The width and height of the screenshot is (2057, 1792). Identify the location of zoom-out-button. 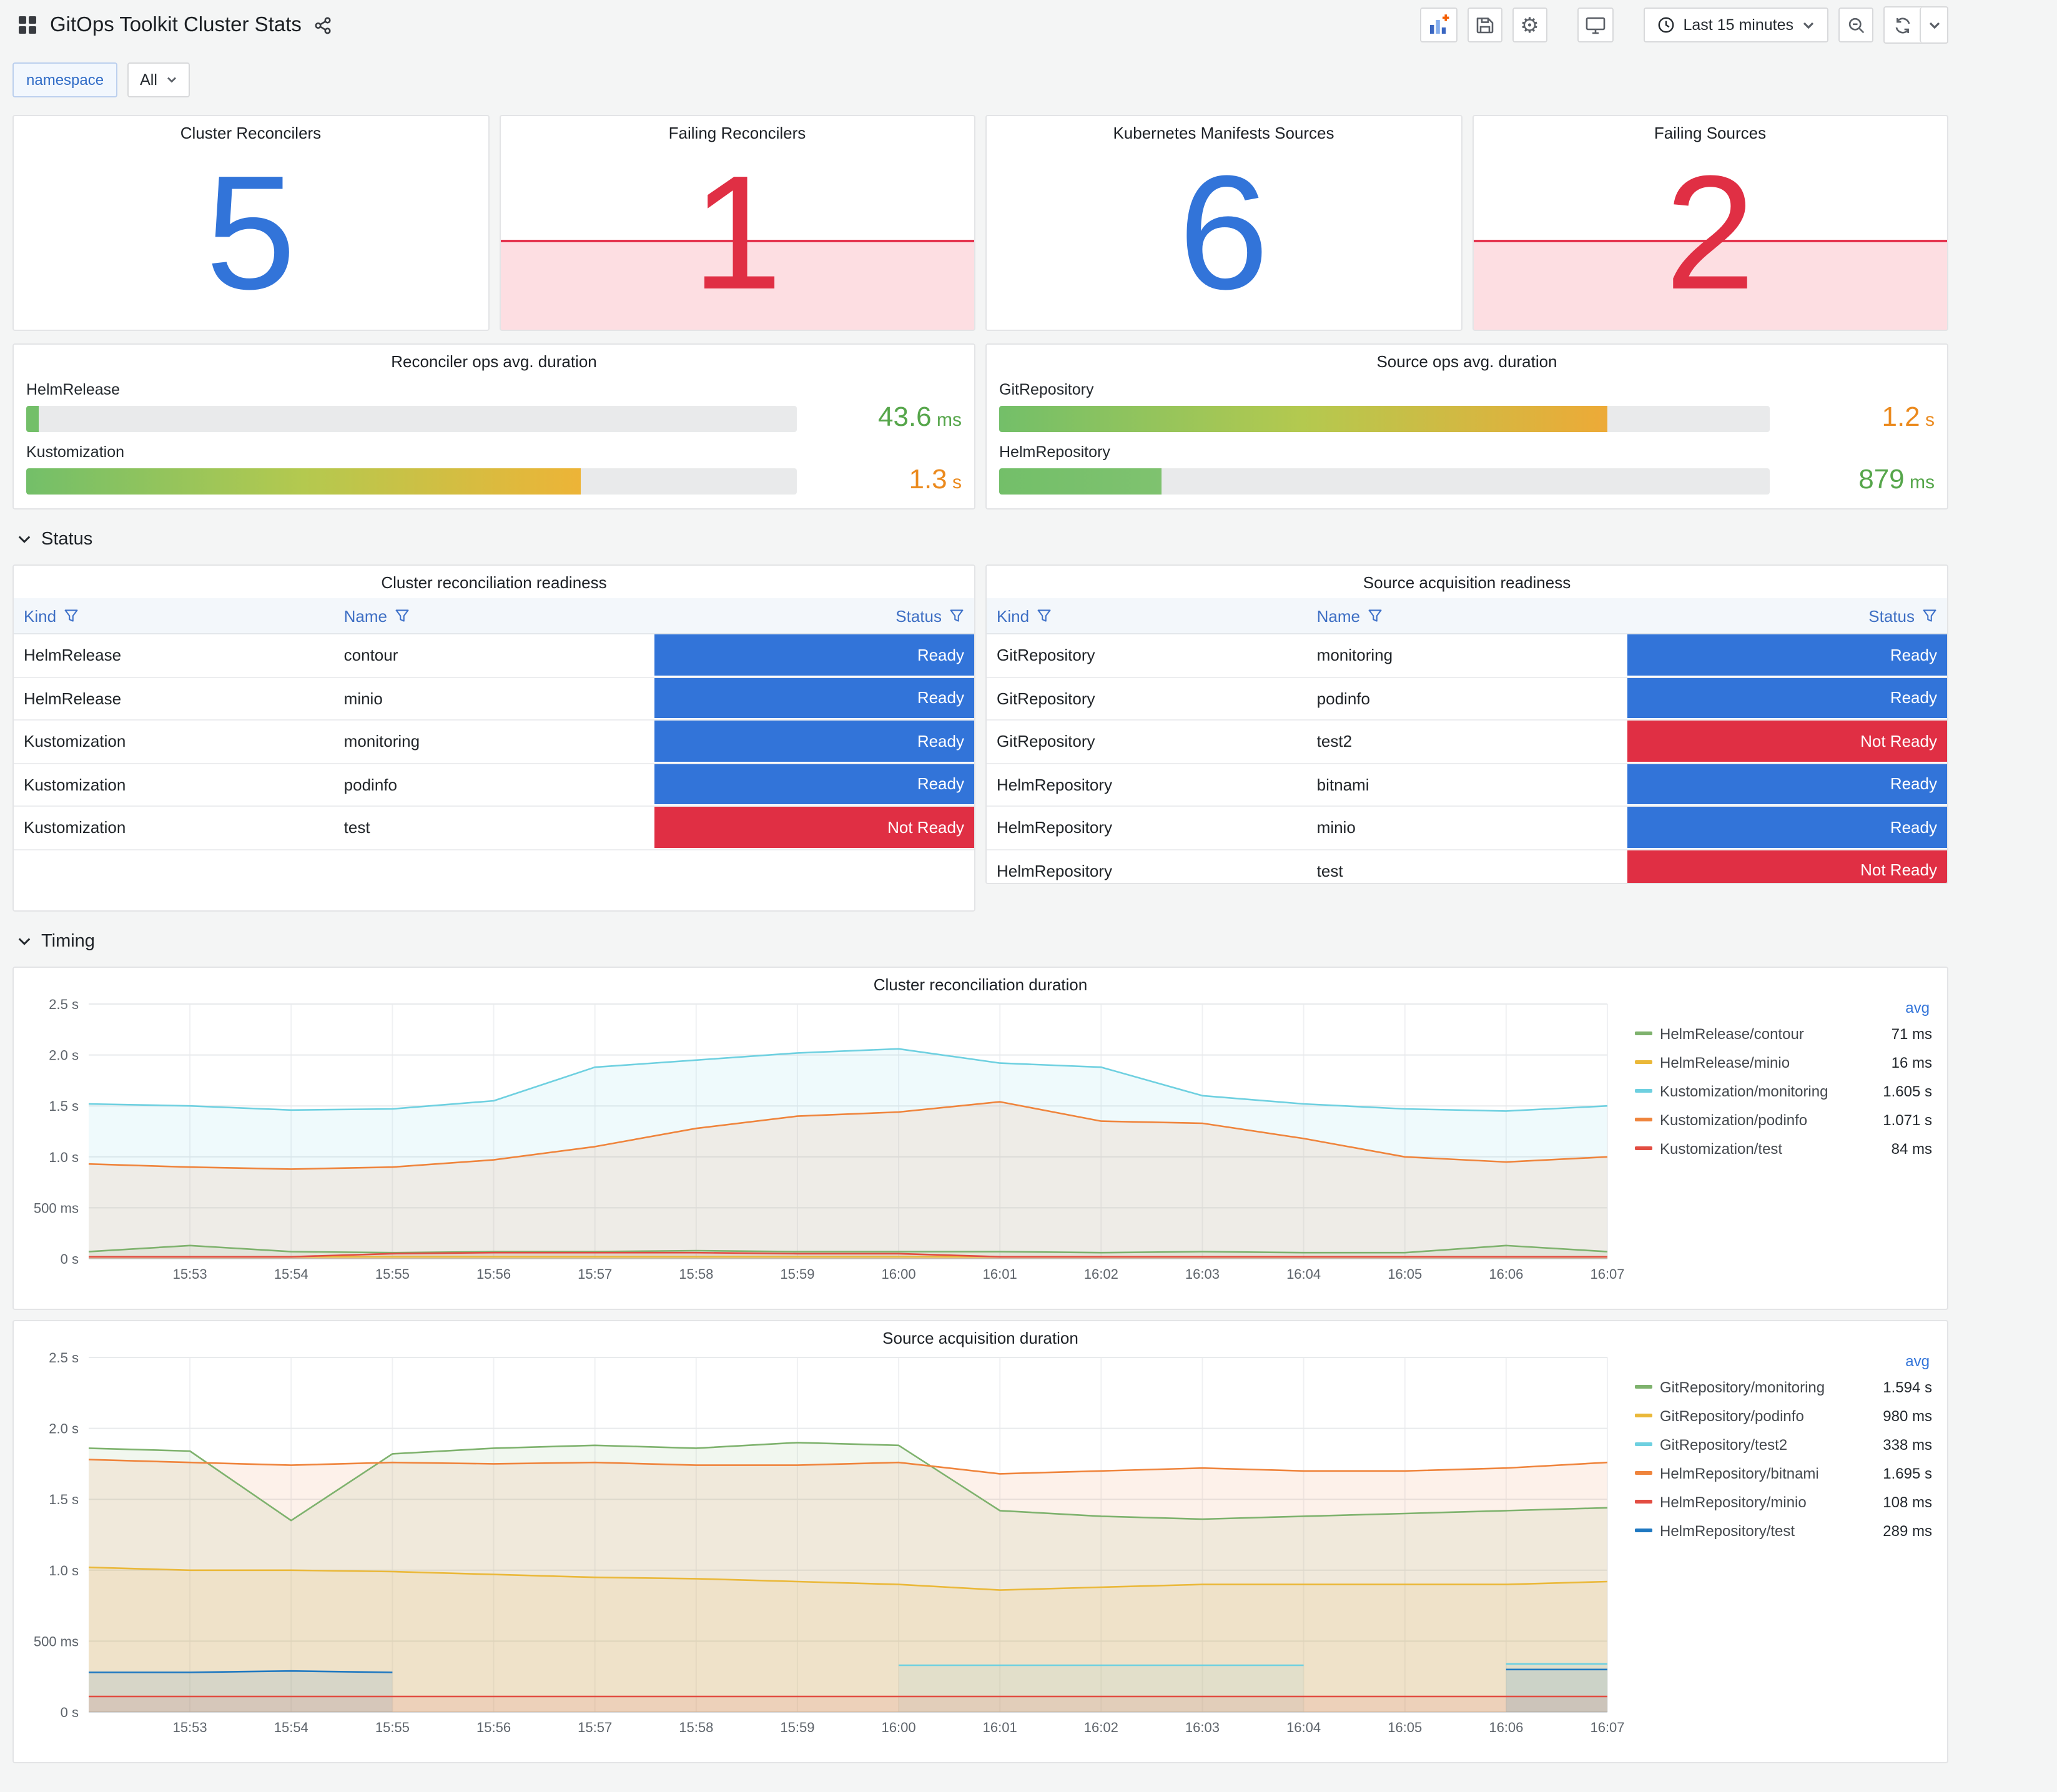
(1855, 24).